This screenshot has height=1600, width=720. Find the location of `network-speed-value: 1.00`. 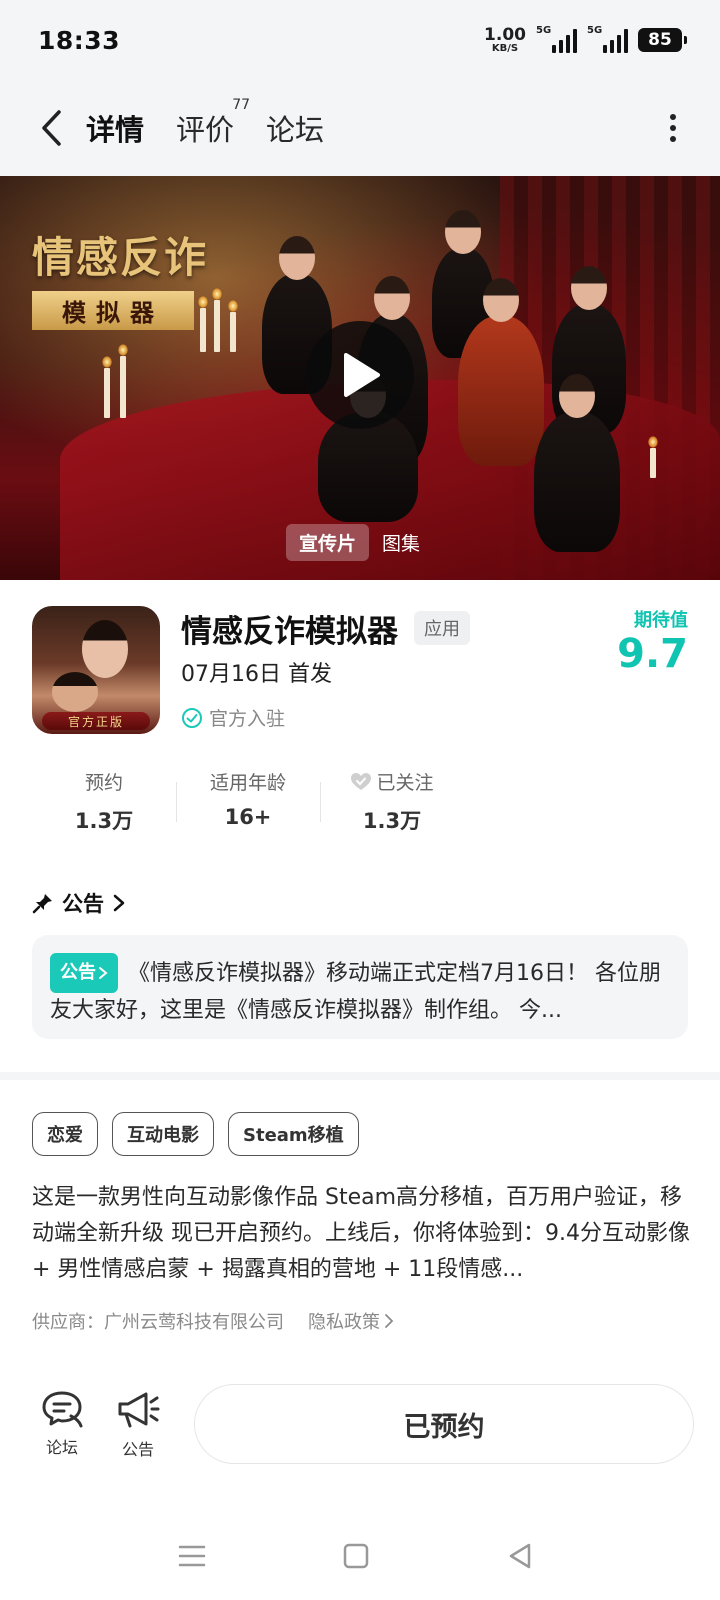

network-speed-value: 1.00 is located at coordinates (505, 34).